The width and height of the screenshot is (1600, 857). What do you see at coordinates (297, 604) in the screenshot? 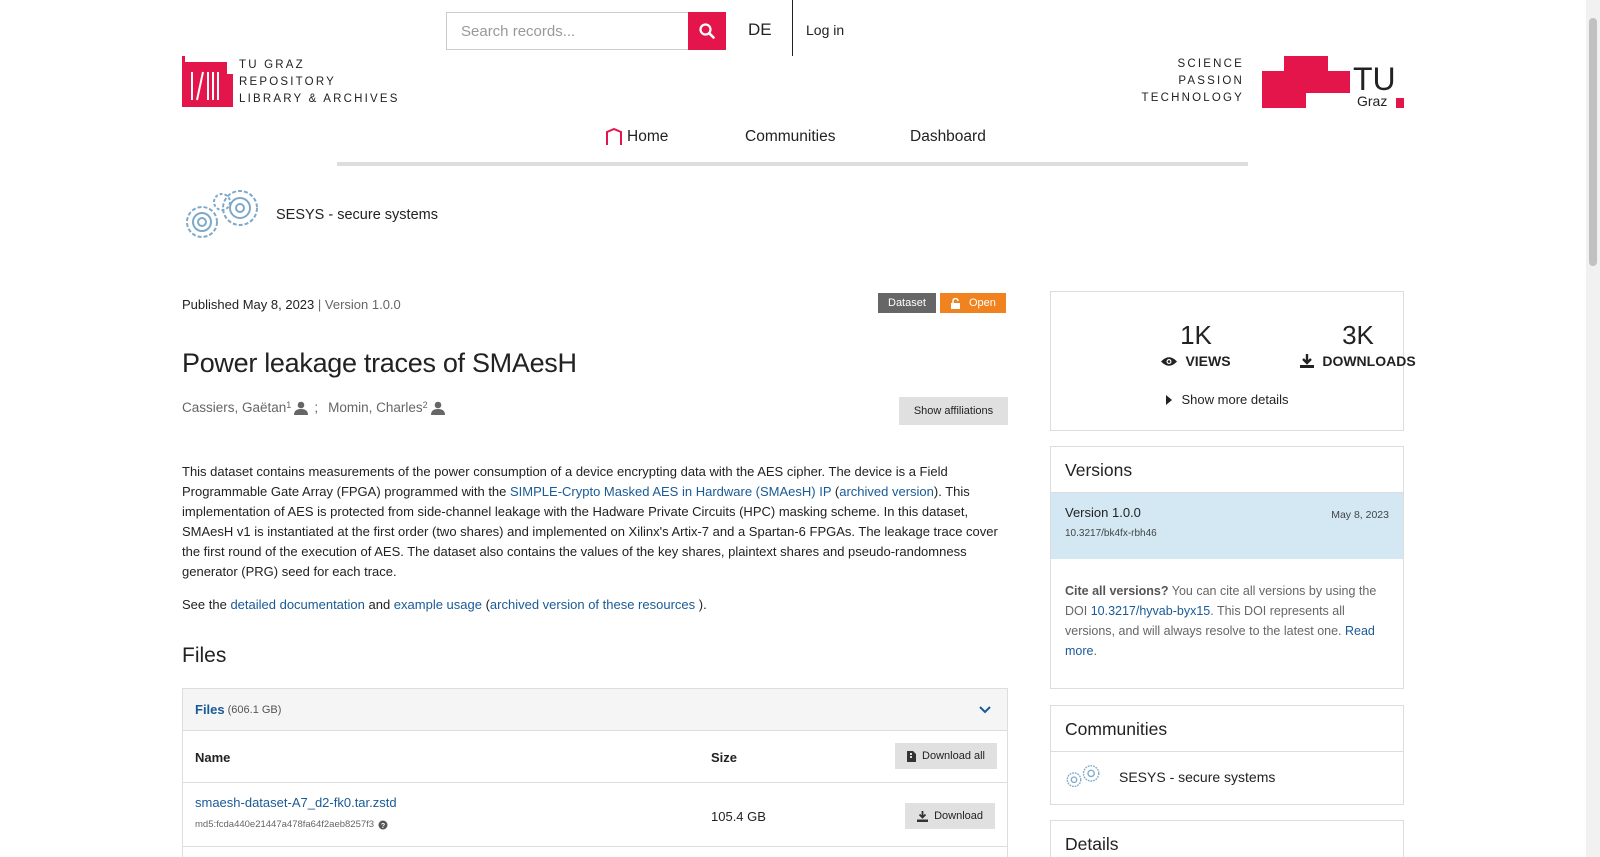
I see `documentation-link: detailed documentation` at bounding box center [297, 604].